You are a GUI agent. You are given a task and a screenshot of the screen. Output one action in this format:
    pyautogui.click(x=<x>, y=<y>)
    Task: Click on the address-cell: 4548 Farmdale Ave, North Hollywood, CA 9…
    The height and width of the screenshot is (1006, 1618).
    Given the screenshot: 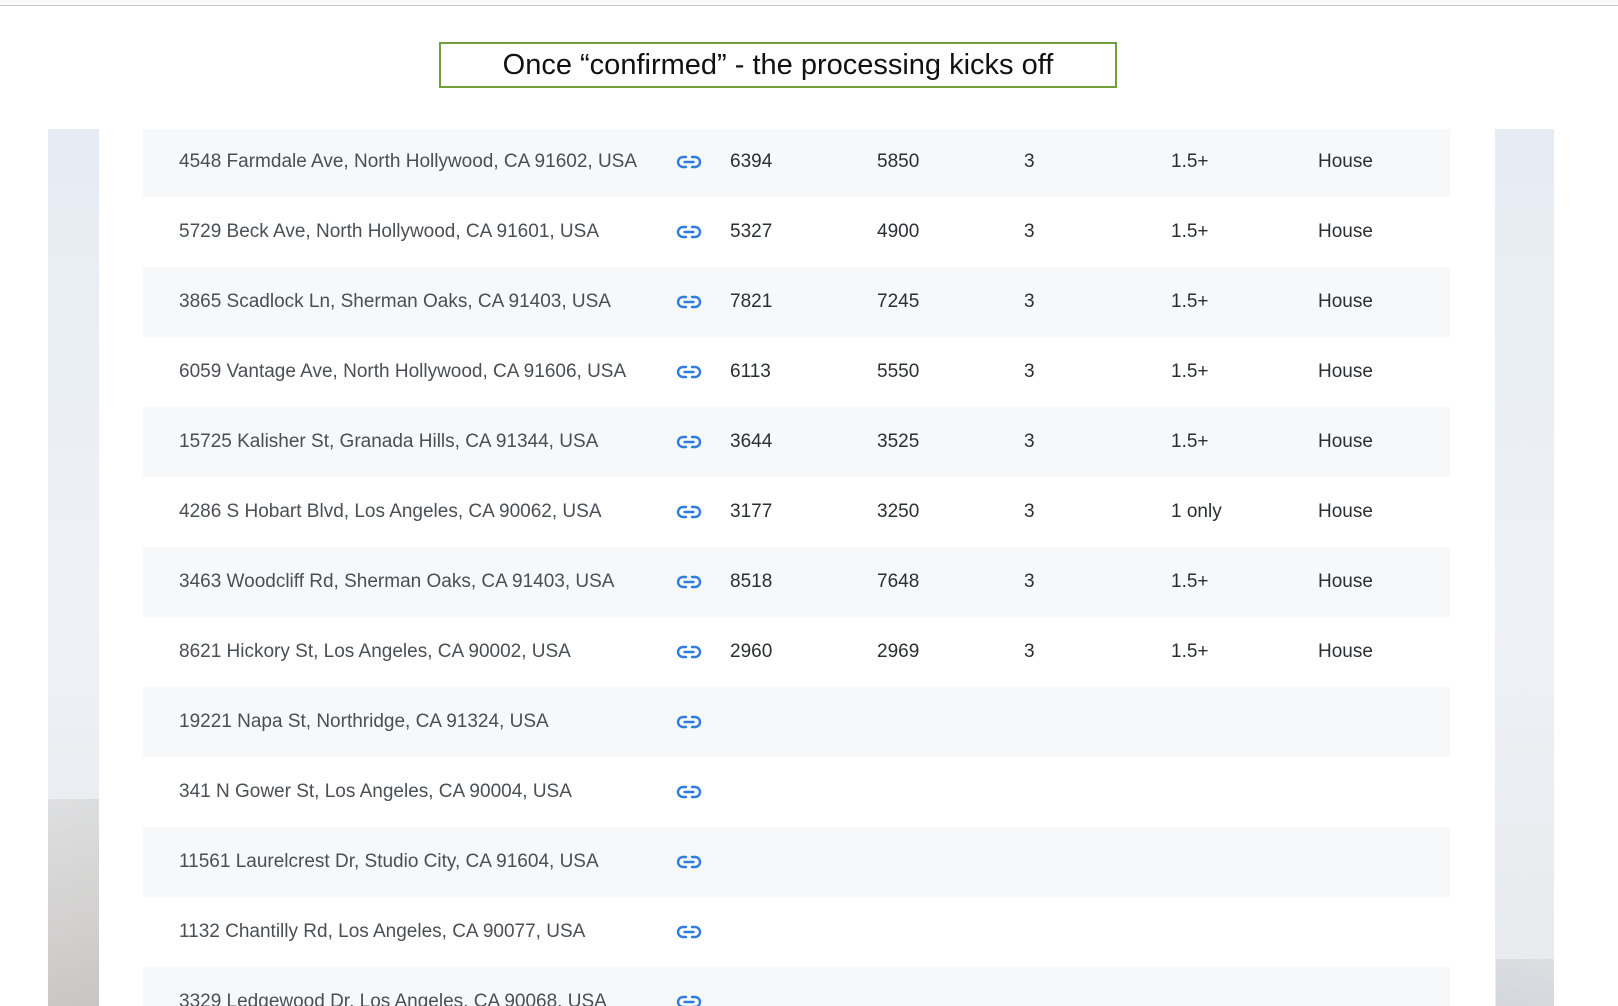 What is the action you would take?
    pyautogui.click(x=408, y=161)
    